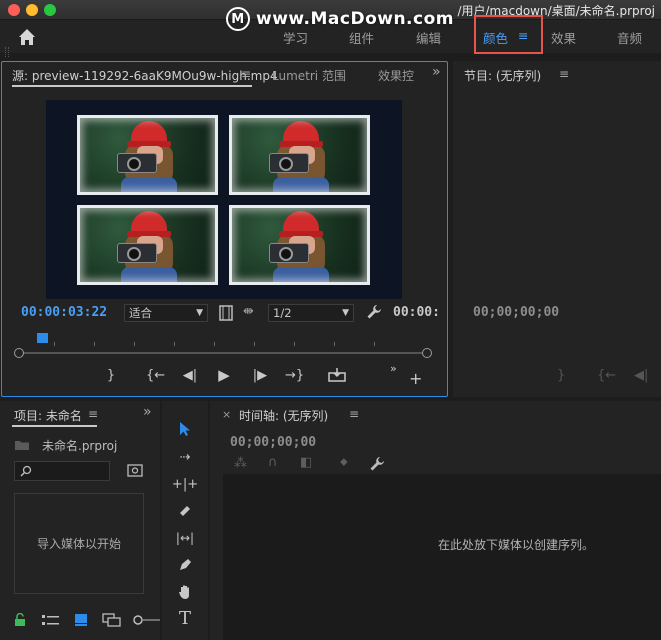 This screenshot has width=661, height=640. What do you see at coordinates (282, 313) in the screenshot?
I see `resolution-select-value: 1/2` at bounding box center [282, 313].